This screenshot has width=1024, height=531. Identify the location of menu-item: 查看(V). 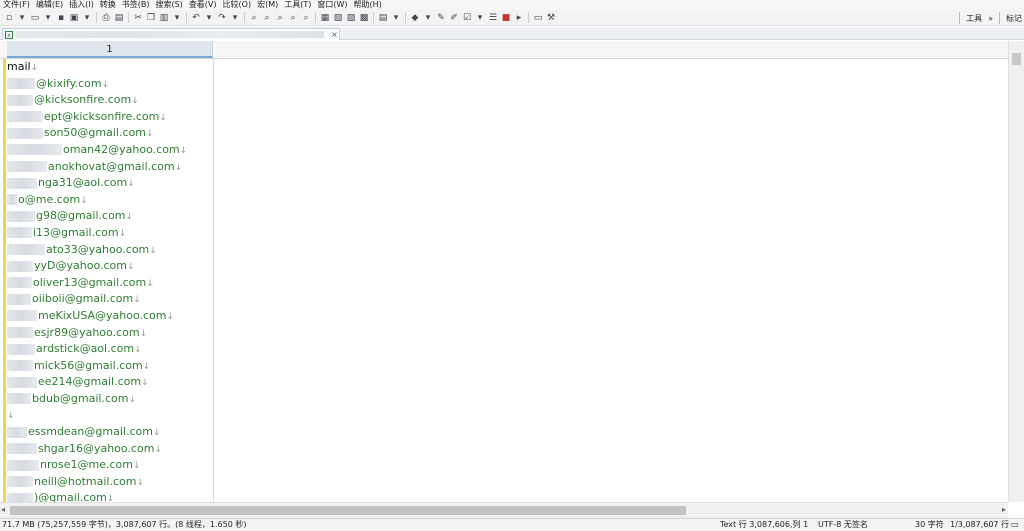
(203, 5).